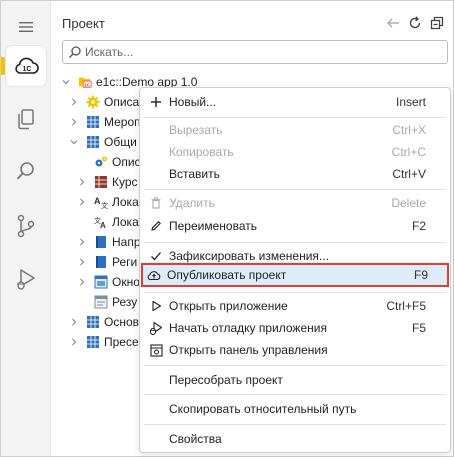  What do you see at coordinates (104, 122) in the screenshot?
I see `tree-item: Мероп` at bounding box center [104, 122].